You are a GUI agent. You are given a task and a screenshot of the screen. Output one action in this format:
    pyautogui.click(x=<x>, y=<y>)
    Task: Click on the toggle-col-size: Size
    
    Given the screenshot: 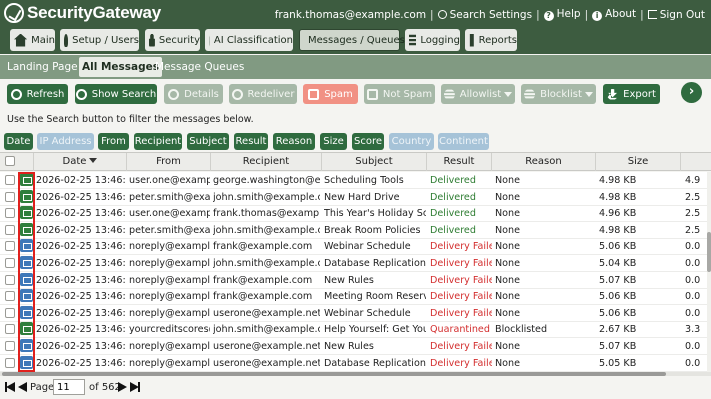 What is the action you would take?
    pyautogui.click(x=333, y=141)
    